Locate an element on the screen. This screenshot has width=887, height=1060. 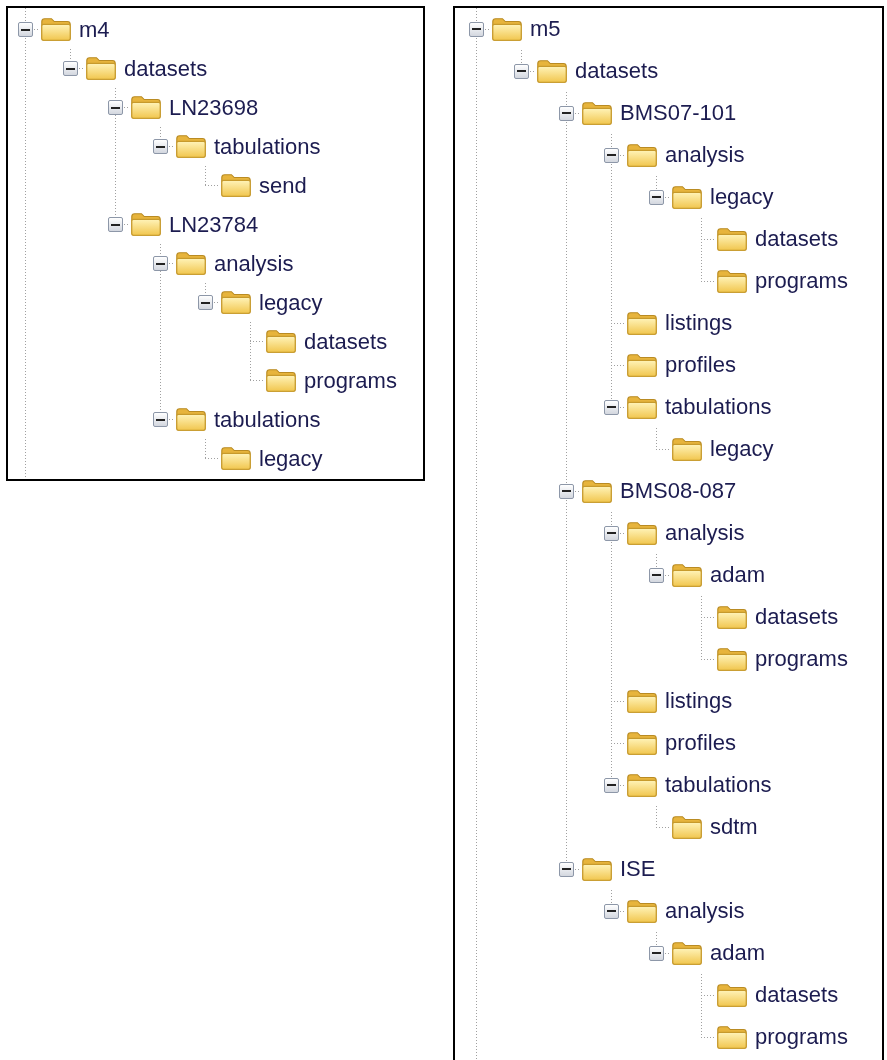
folder-label: m4 is located at coordinates (94, 29).